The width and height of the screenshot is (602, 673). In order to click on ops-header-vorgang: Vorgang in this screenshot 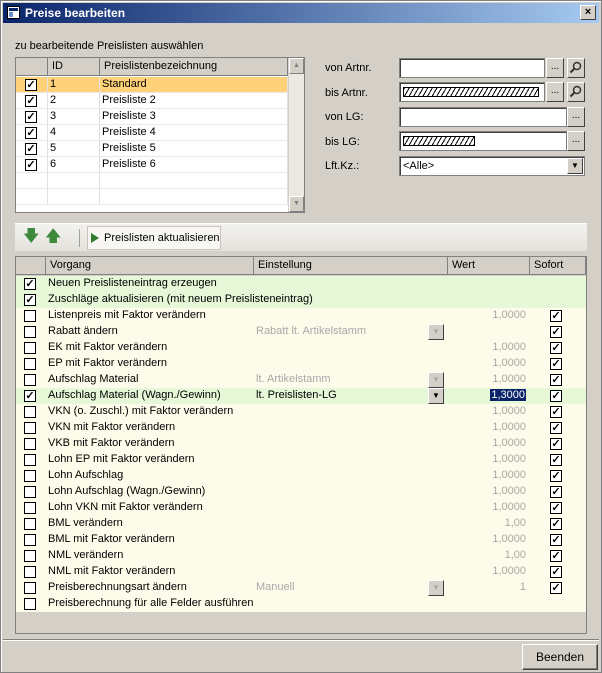, I will do `click(150, 266)`.